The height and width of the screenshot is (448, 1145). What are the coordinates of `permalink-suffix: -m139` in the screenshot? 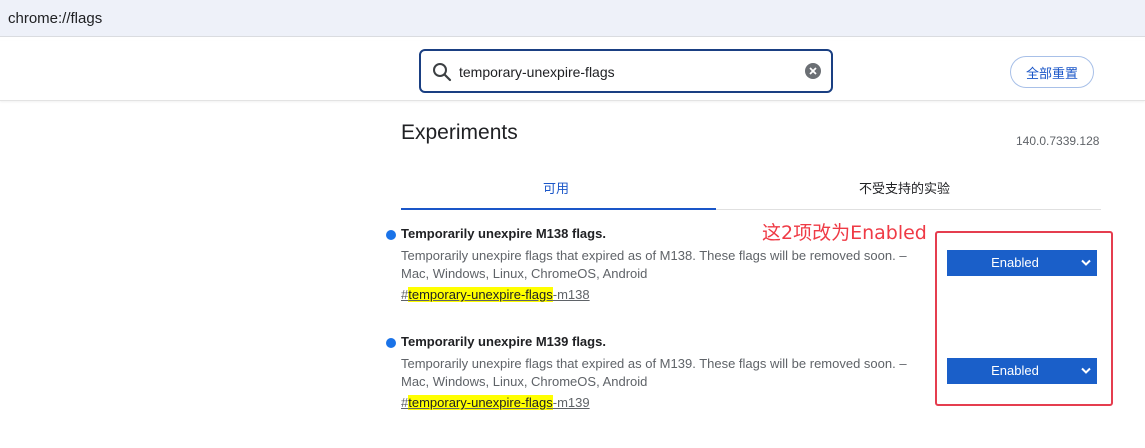 It's located at (571, 402).